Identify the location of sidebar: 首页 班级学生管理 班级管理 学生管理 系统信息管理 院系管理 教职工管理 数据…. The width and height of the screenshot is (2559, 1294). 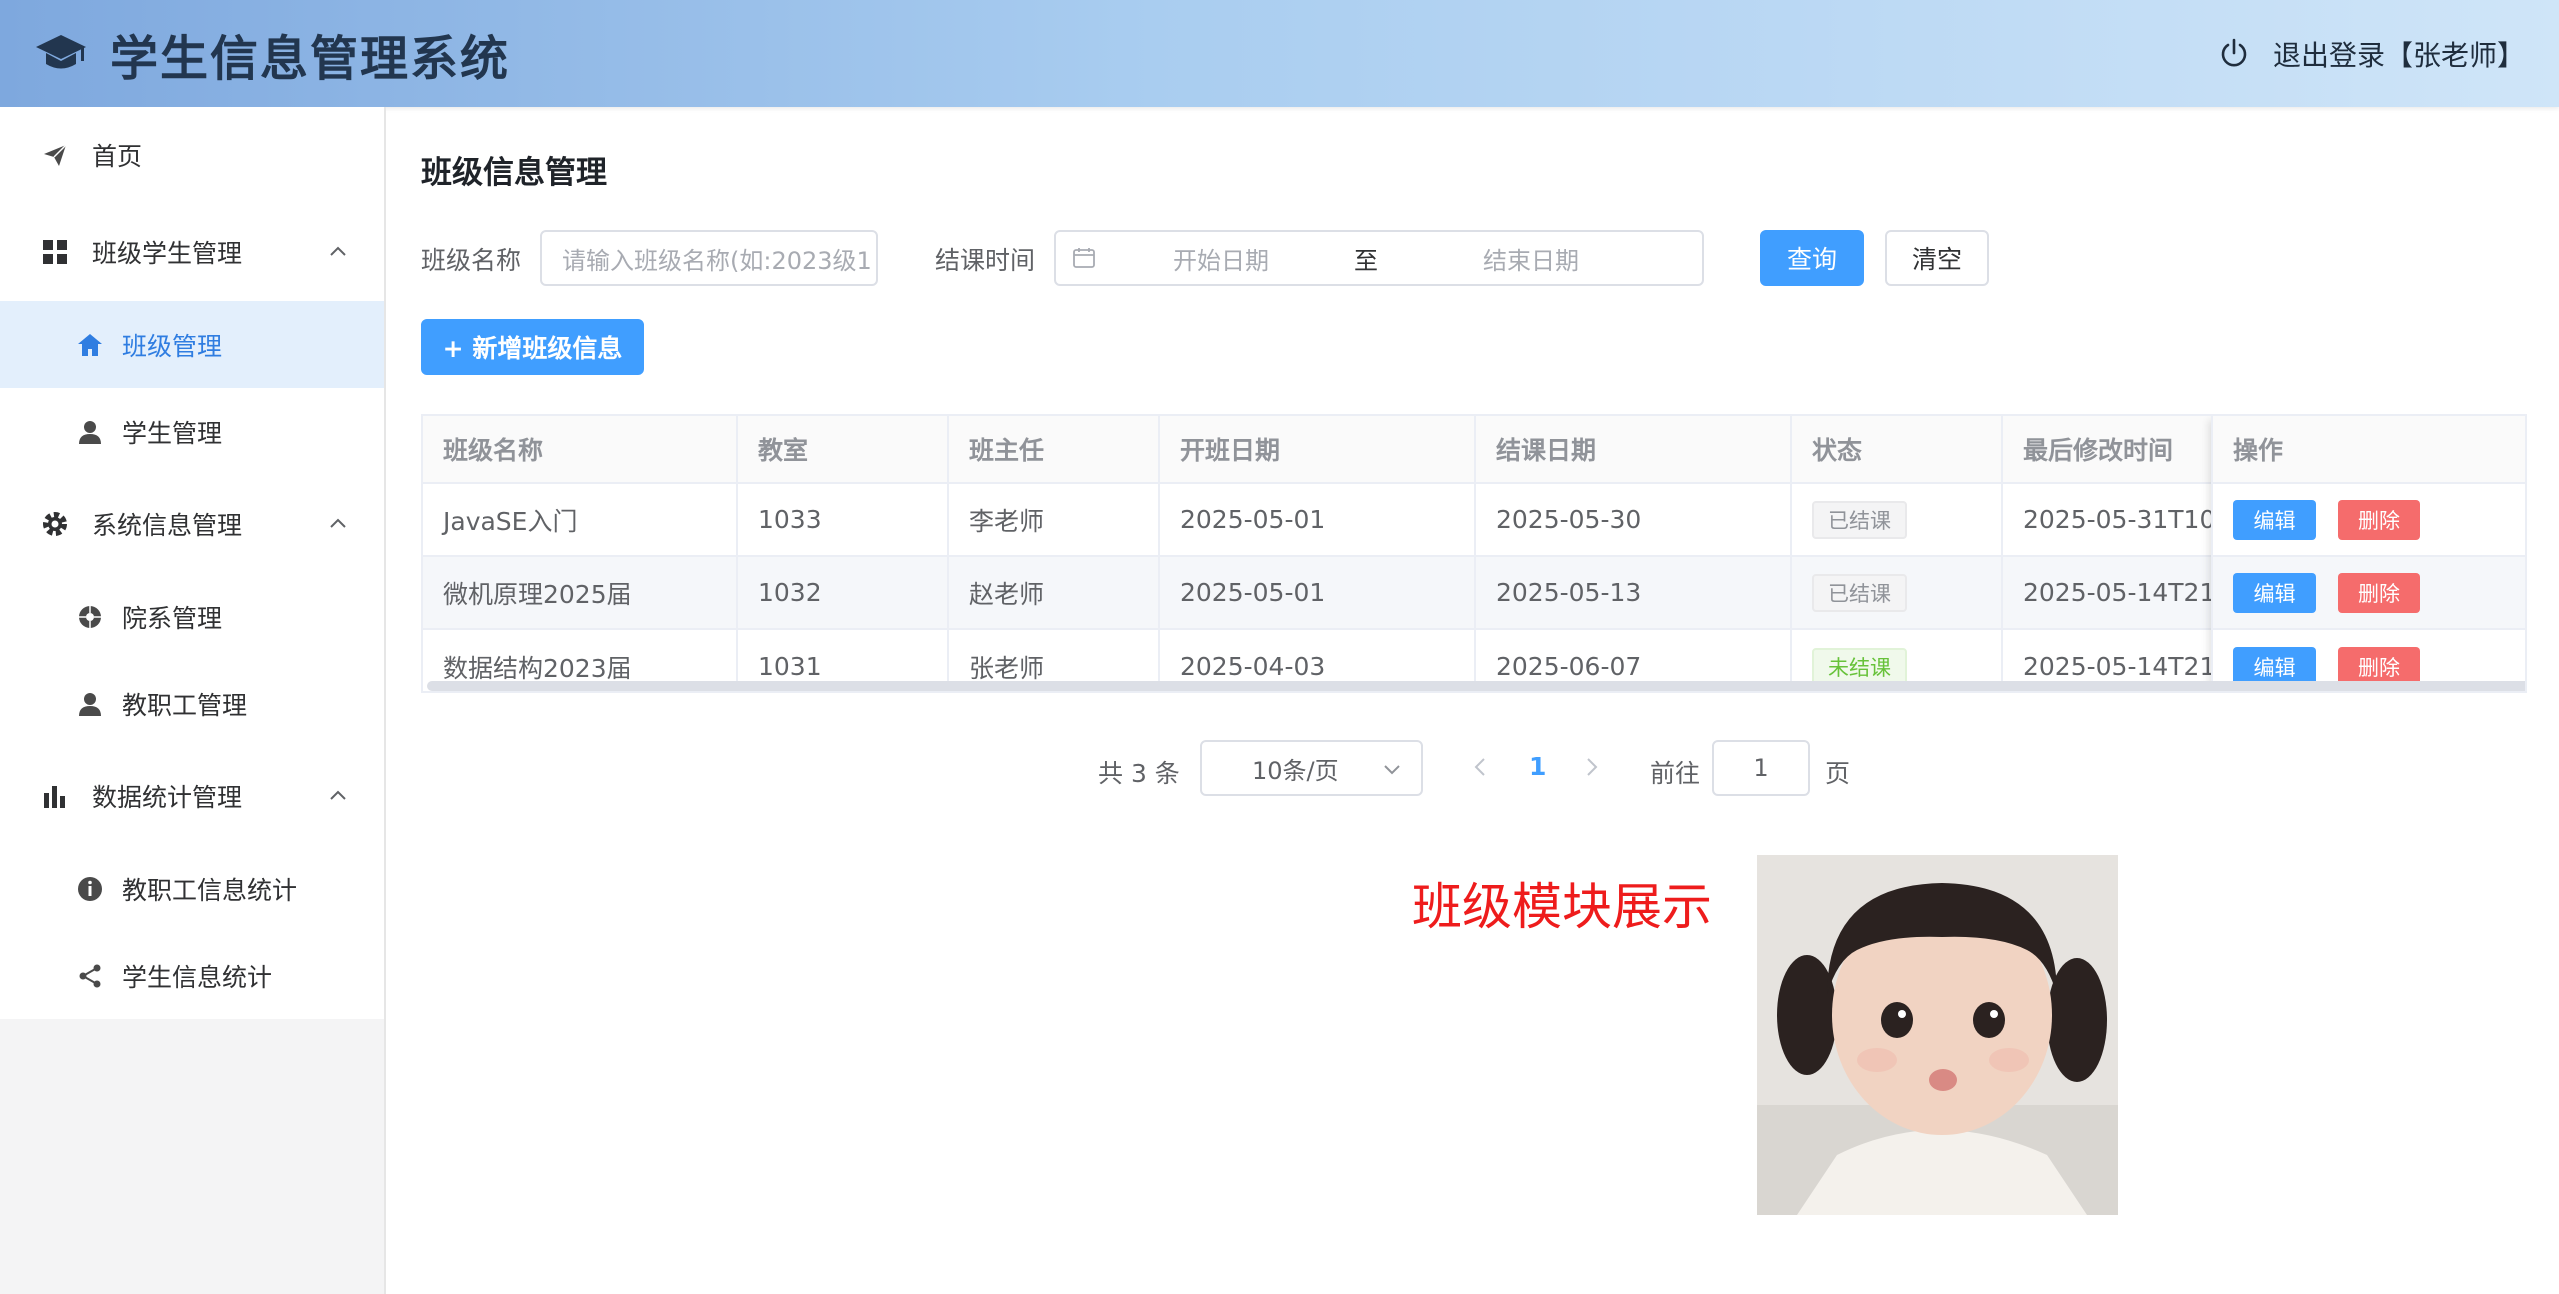
(193, 700).